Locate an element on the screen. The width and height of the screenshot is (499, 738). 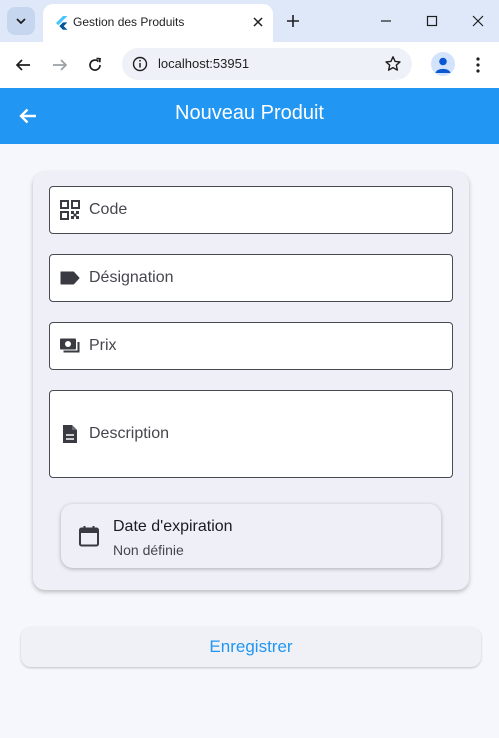
person-icon is located at coordinates (443, 65).